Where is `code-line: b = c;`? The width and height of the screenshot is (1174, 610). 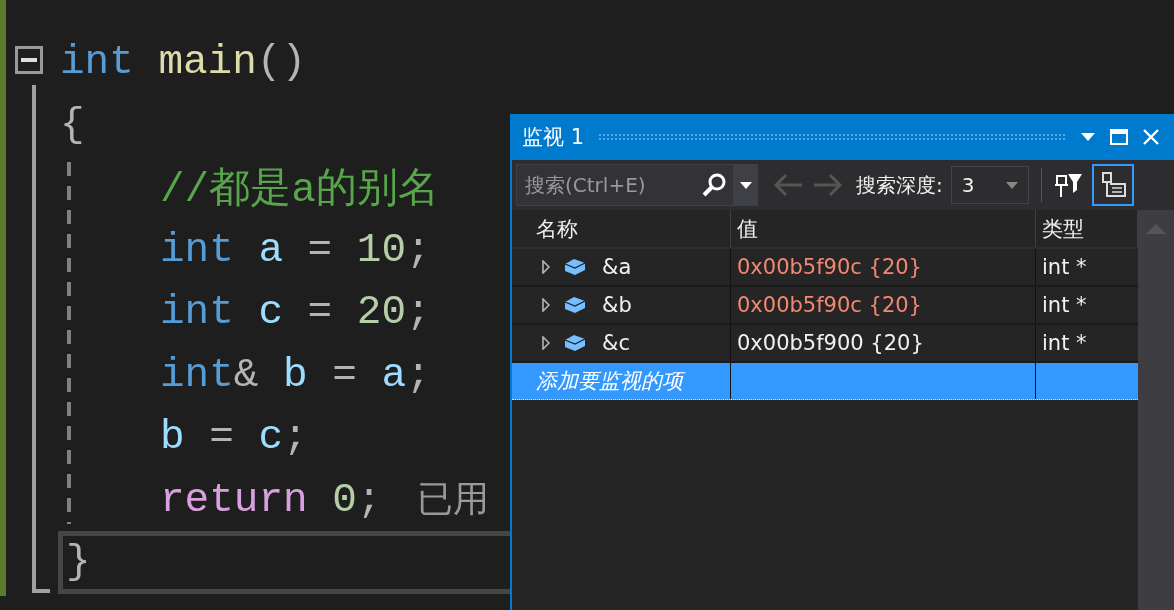 code-line: b = c; is located at coordinates (234, 437).